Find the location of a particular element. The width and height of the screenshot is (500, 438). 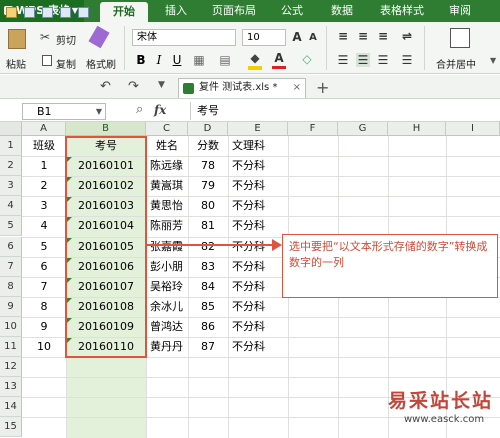

row-header: 10 is located at coordinates (11, 326).